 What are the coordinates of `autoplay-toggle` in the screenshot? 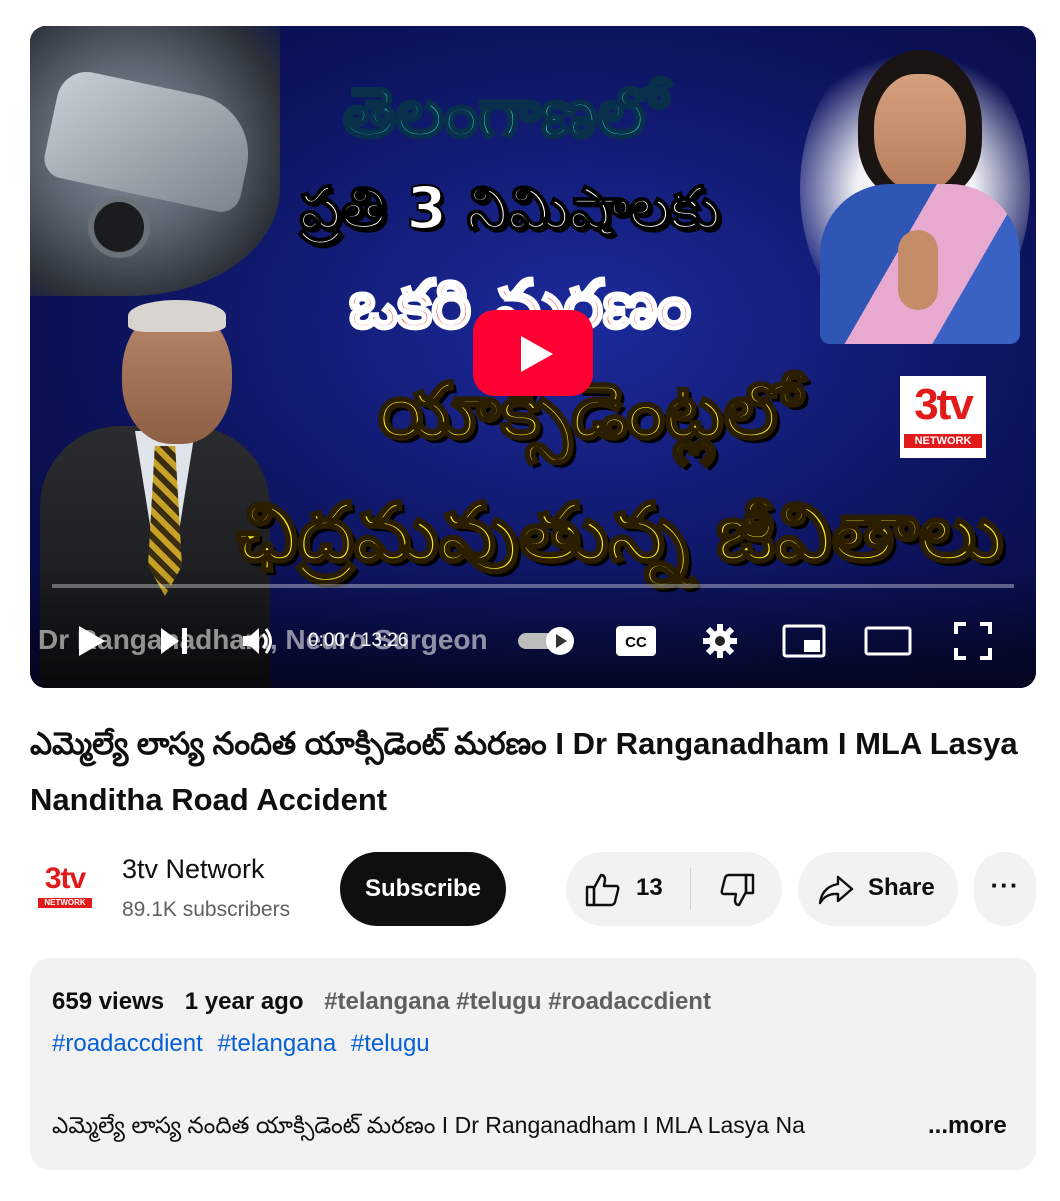 It's located at (546, 641).